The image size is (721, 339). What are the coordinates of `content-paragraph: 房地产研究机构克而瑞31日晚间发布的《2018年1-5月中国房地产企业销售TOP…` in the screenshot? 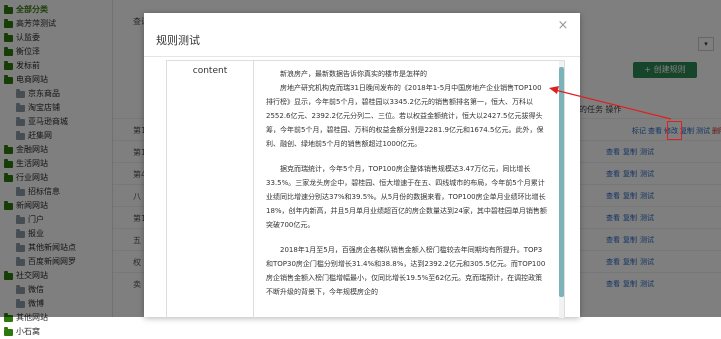 It's located at (405, 116).